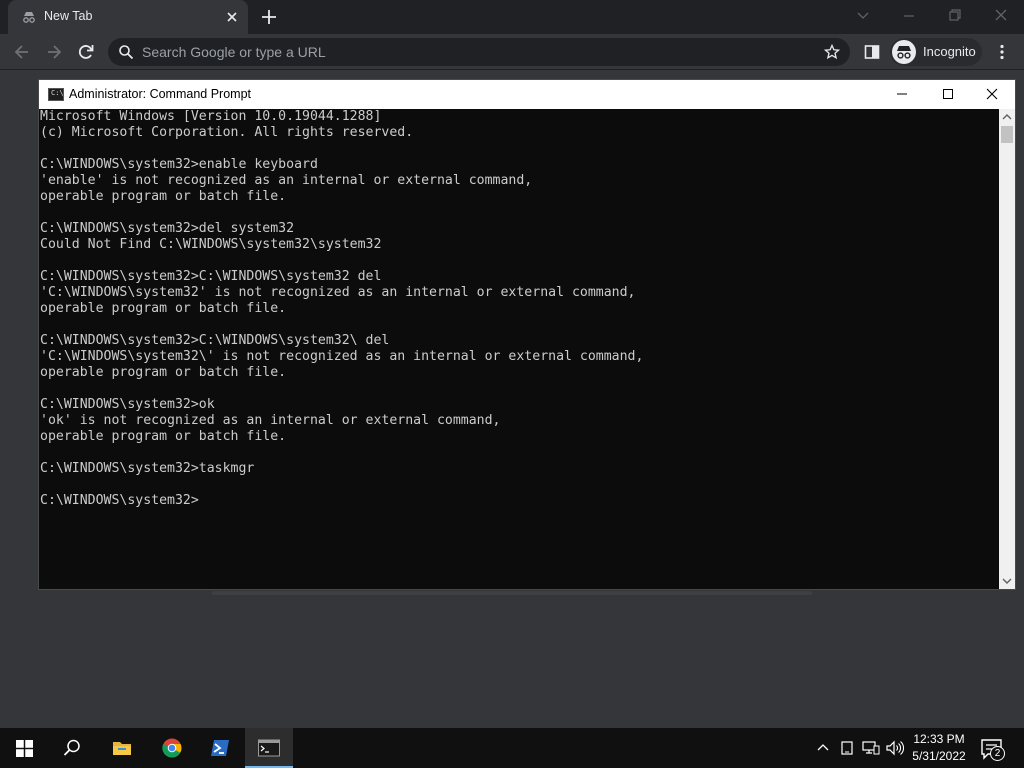 This screenshot has height=768, width=1024. Describe the element at coordinates (54, 52) in the screenshot. I see `forward-arrow-icon` at that location.